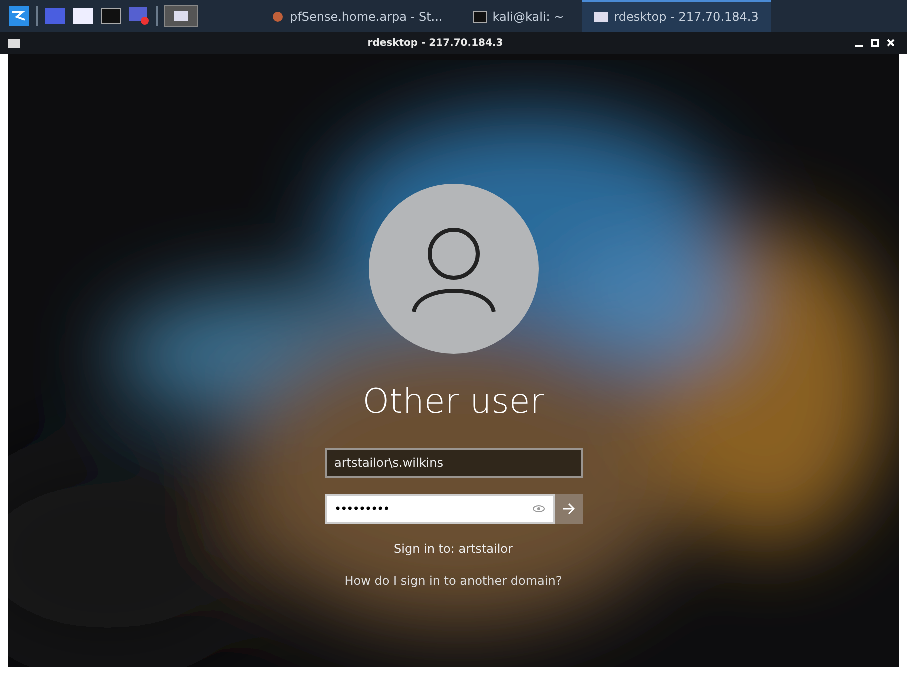  What do you see at coordinates (453, 581) in the screenshot?
I see `domain-help-link: How do I sign in to another domain?` at bounding box center [453, 581].